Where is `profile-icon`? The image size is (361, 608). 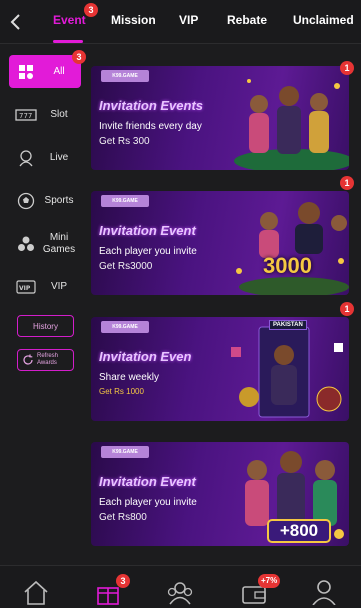
profile-icon is located at coordinates (324, 592).